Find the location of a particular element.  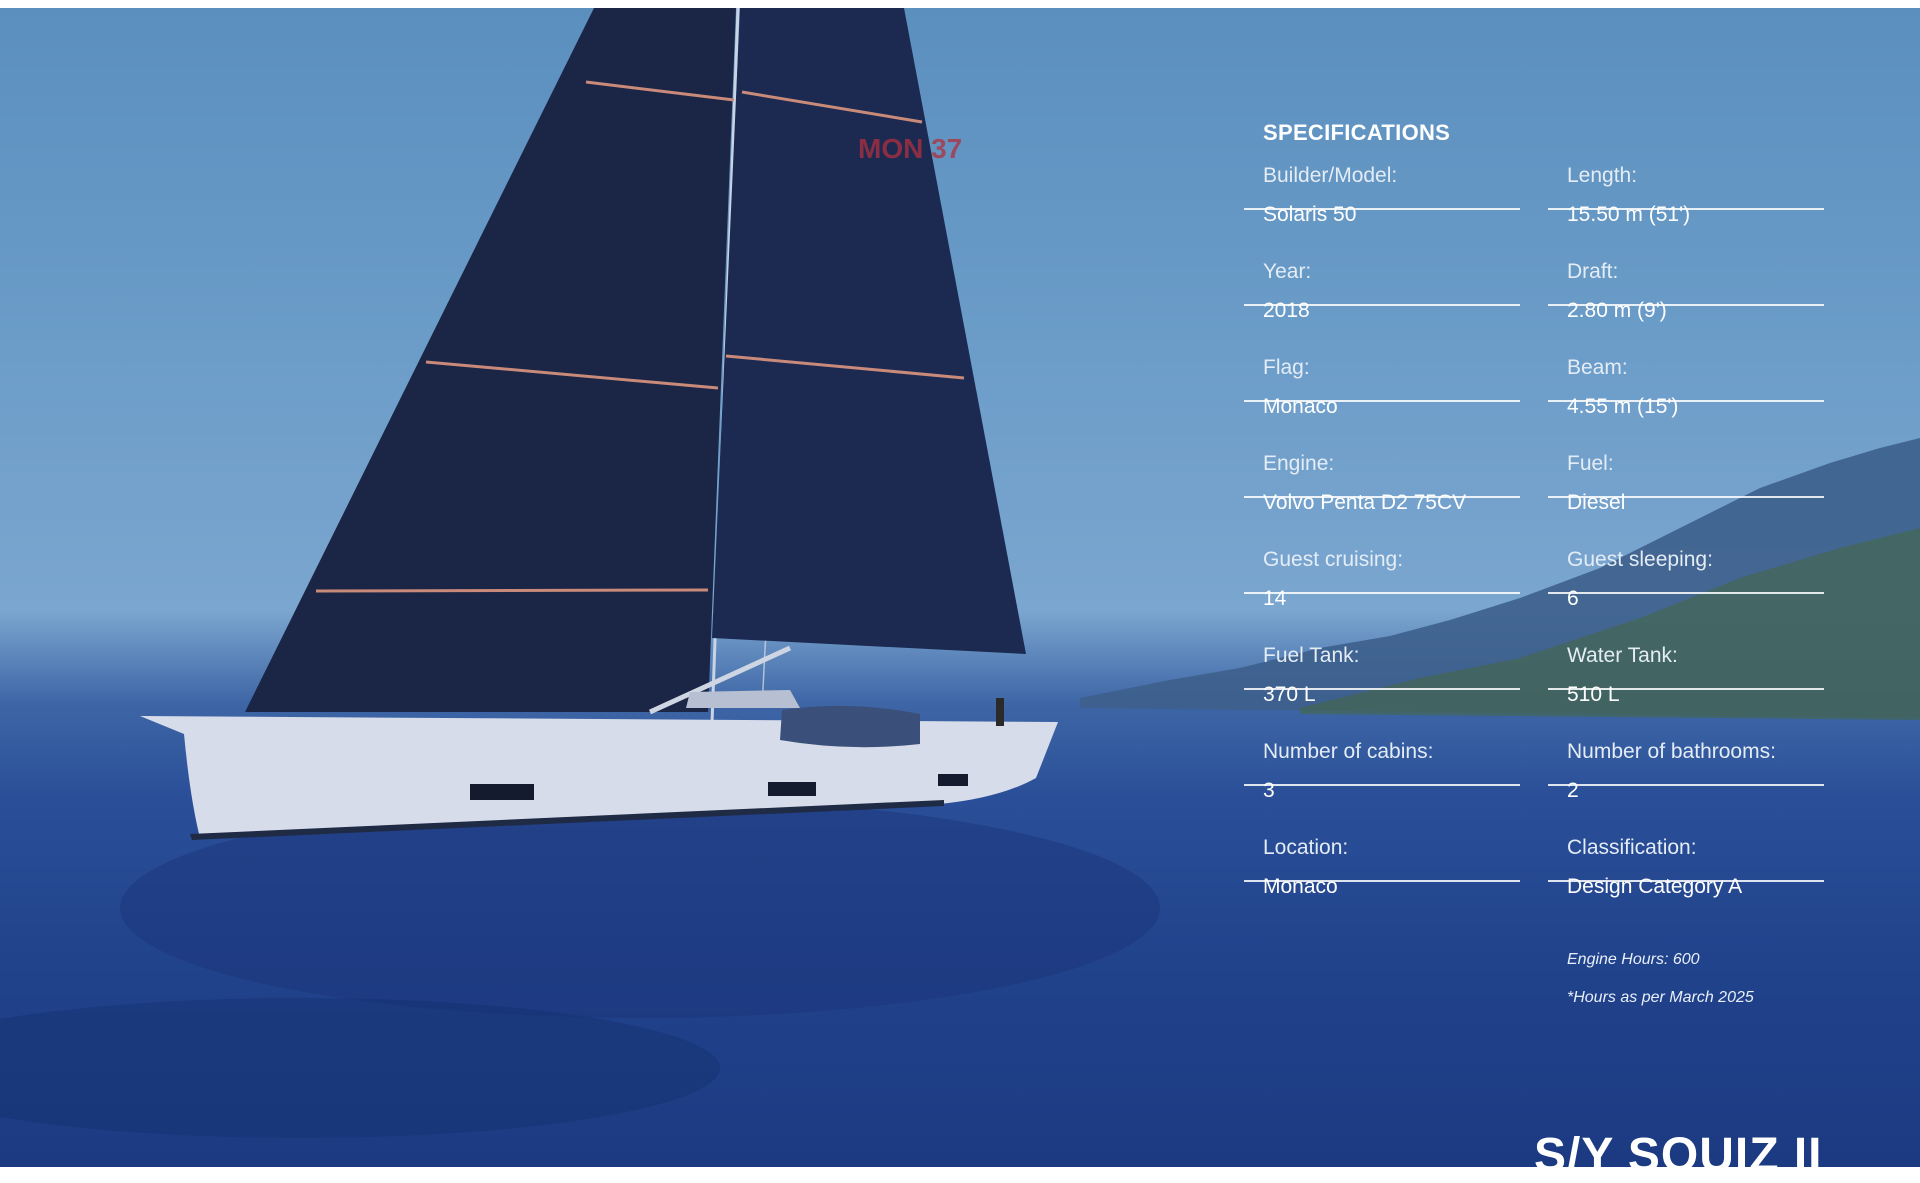

spec-item: Beam: 4.55 m (15') is located at coordinates (1686, 361).